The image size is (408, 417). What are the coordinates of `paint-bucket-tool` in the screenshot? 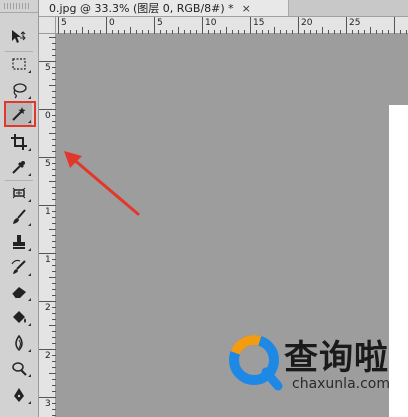 It's located at (19, 317).